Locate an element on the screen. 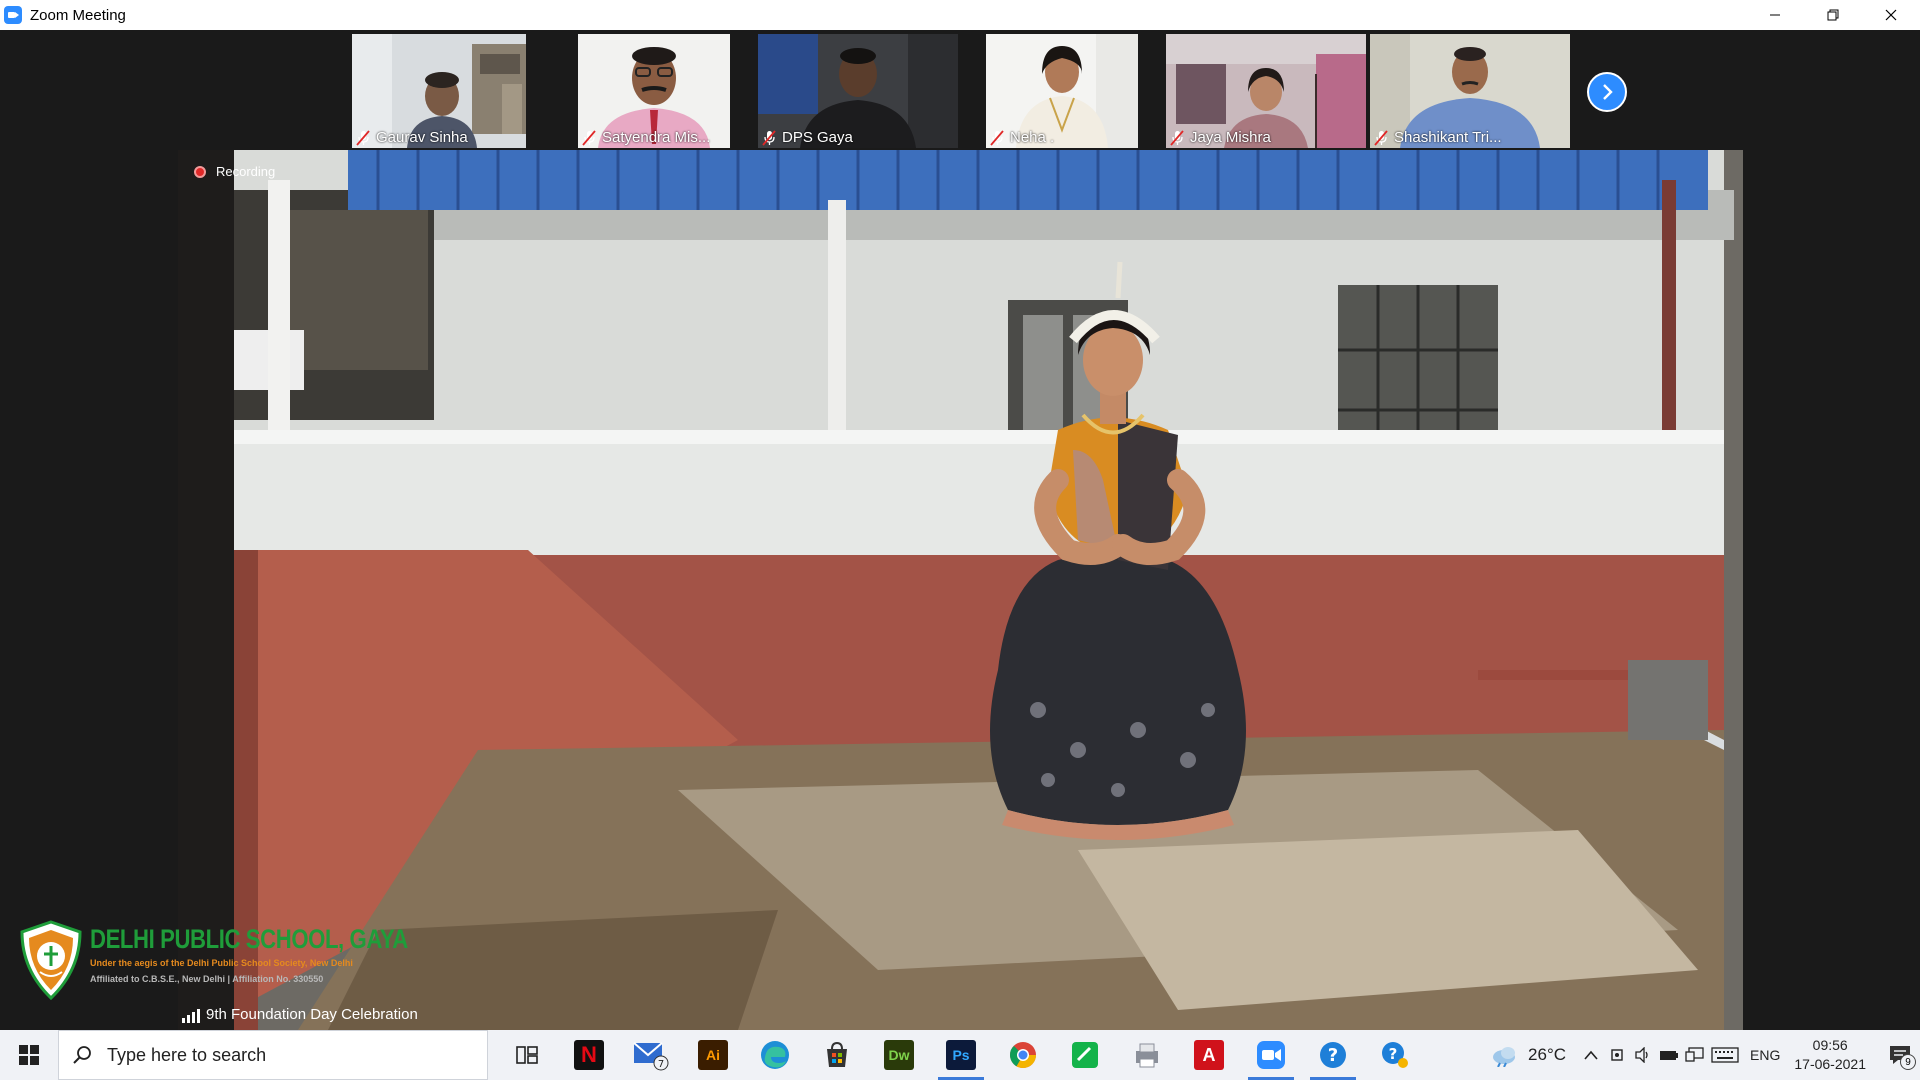  minimize-icon is located at coordinates (1775, 15).